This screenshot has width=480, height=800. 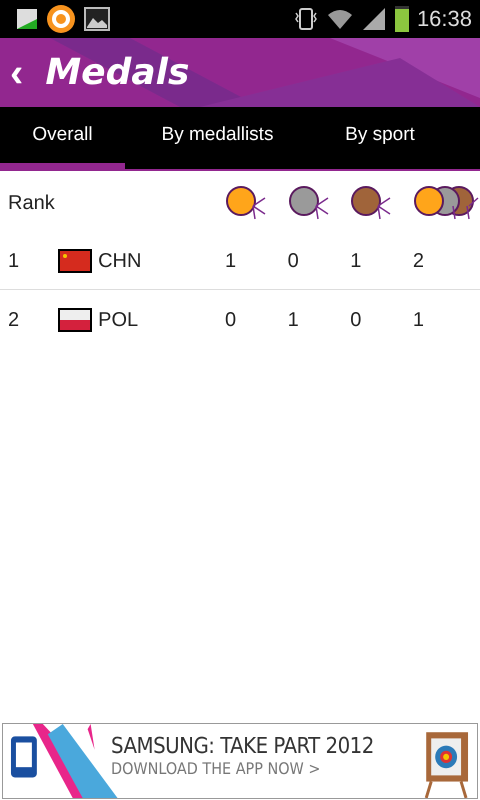 What do you see at coordinates (61, 19) in the screenshot?
I see `app-icon` at bounding box center [61, 19].